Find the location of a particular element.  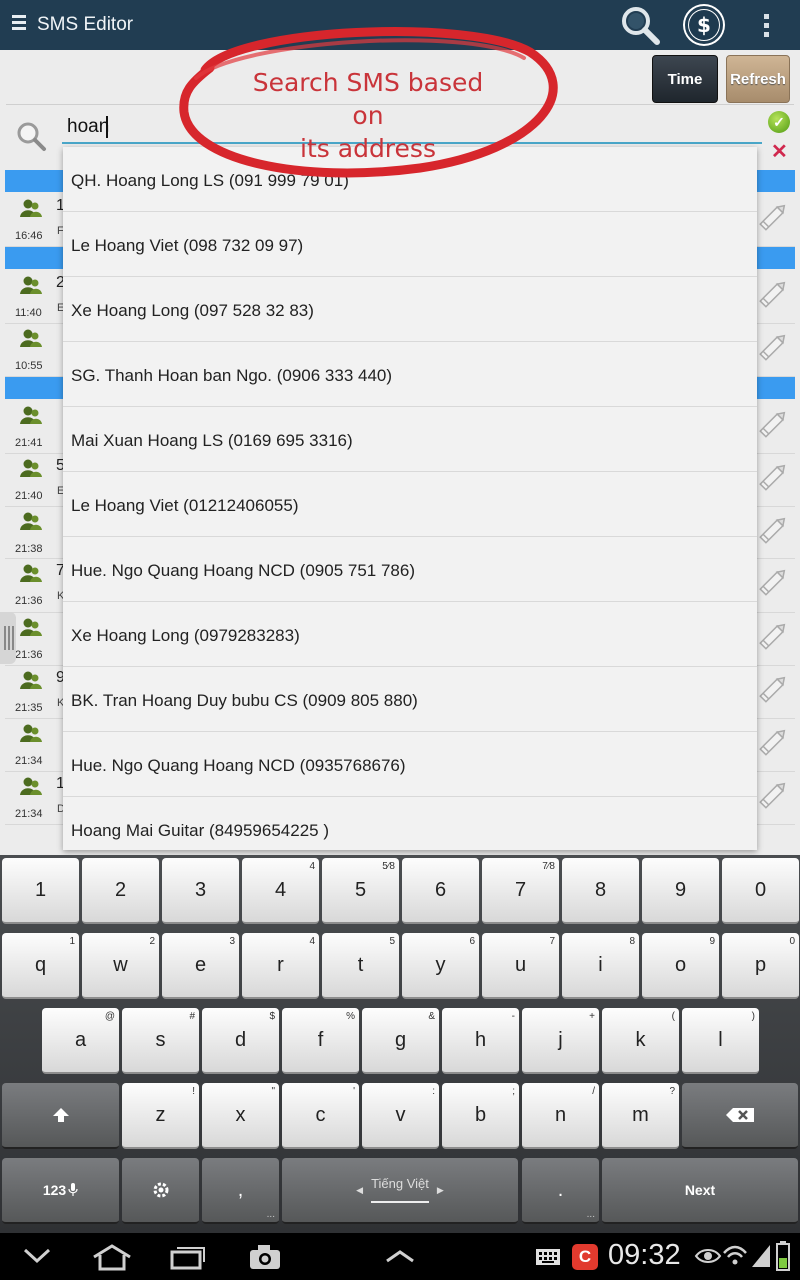

key-label: 9 is located at coordinates (680, 889).